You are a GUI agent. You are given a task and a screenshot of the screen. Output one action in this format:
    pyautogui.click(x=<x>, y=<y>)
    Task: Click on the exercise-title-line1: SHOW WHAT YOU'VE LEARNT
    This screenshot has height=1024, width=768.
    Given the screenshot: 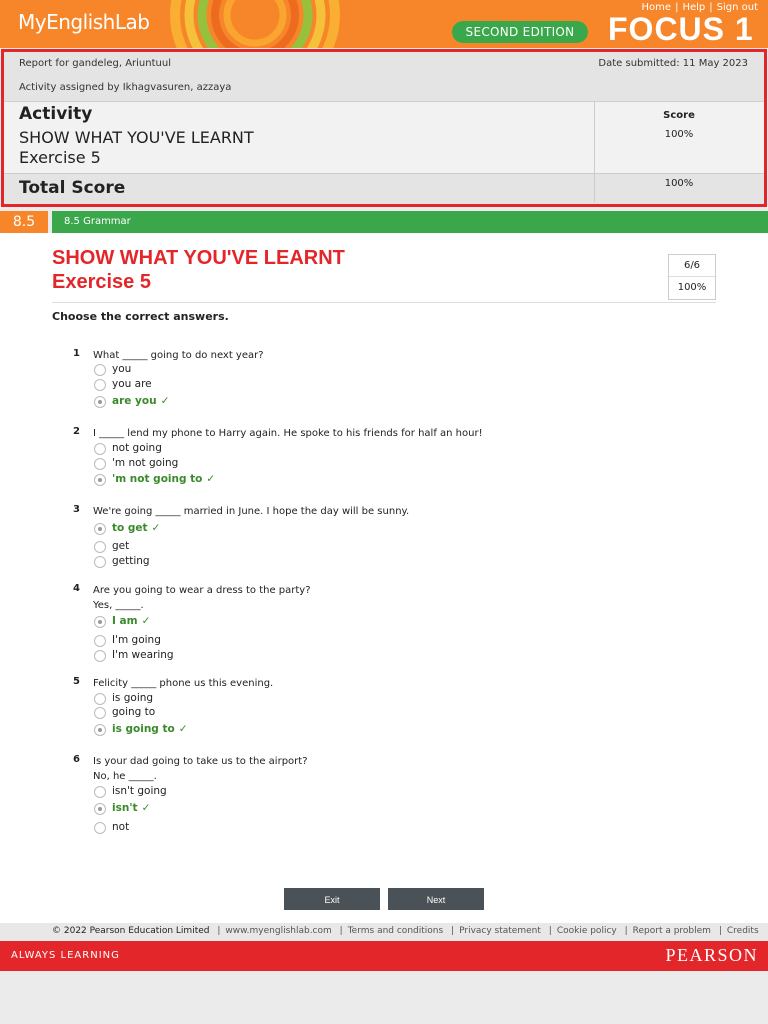 What is the action you would take?
    pyautogui.click(x=198, y=258)
    